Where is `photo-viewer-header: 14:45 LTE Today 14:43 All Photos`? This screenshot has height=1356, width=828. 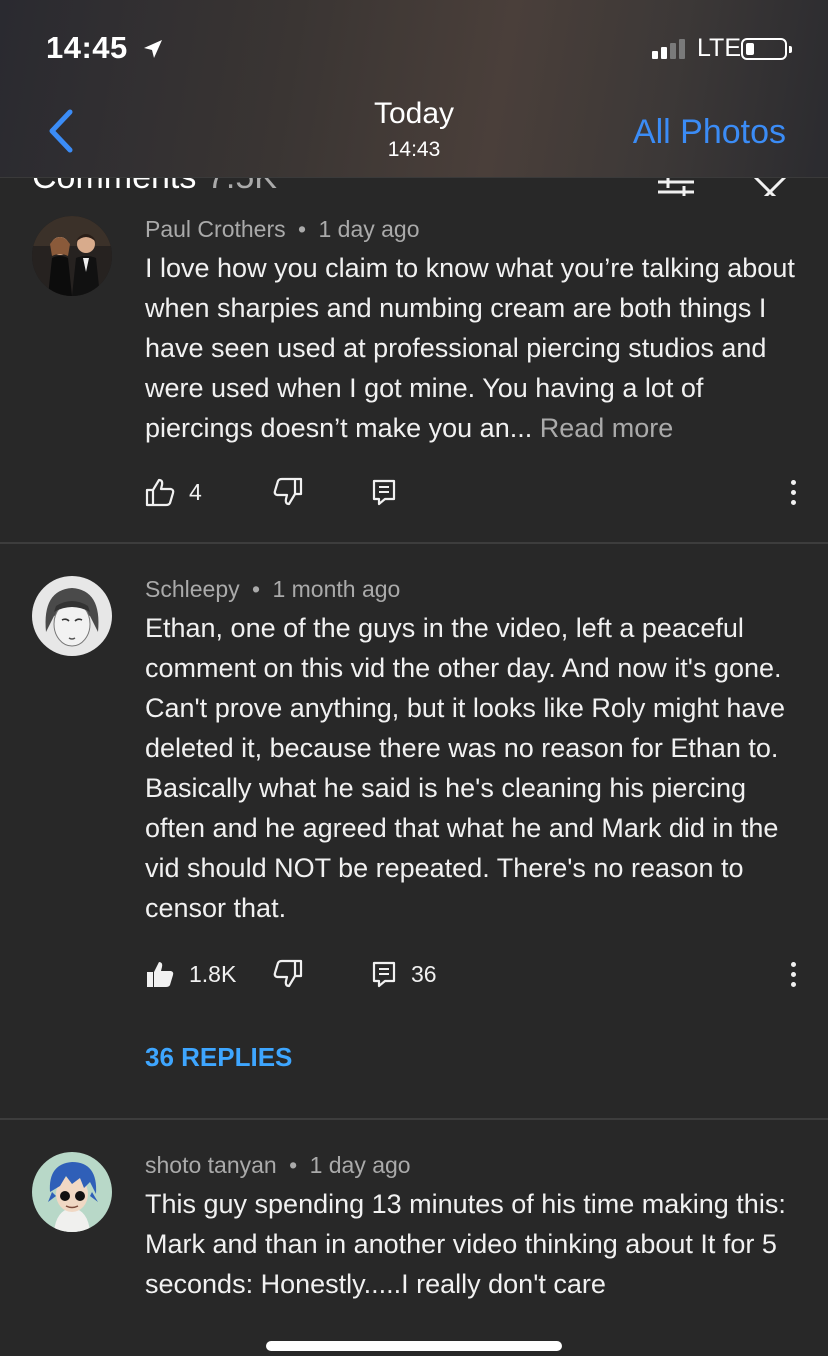
photo-viewer-header: 14:45 LTE Today 14:43 All Photos is located at coordinates (414, 89).